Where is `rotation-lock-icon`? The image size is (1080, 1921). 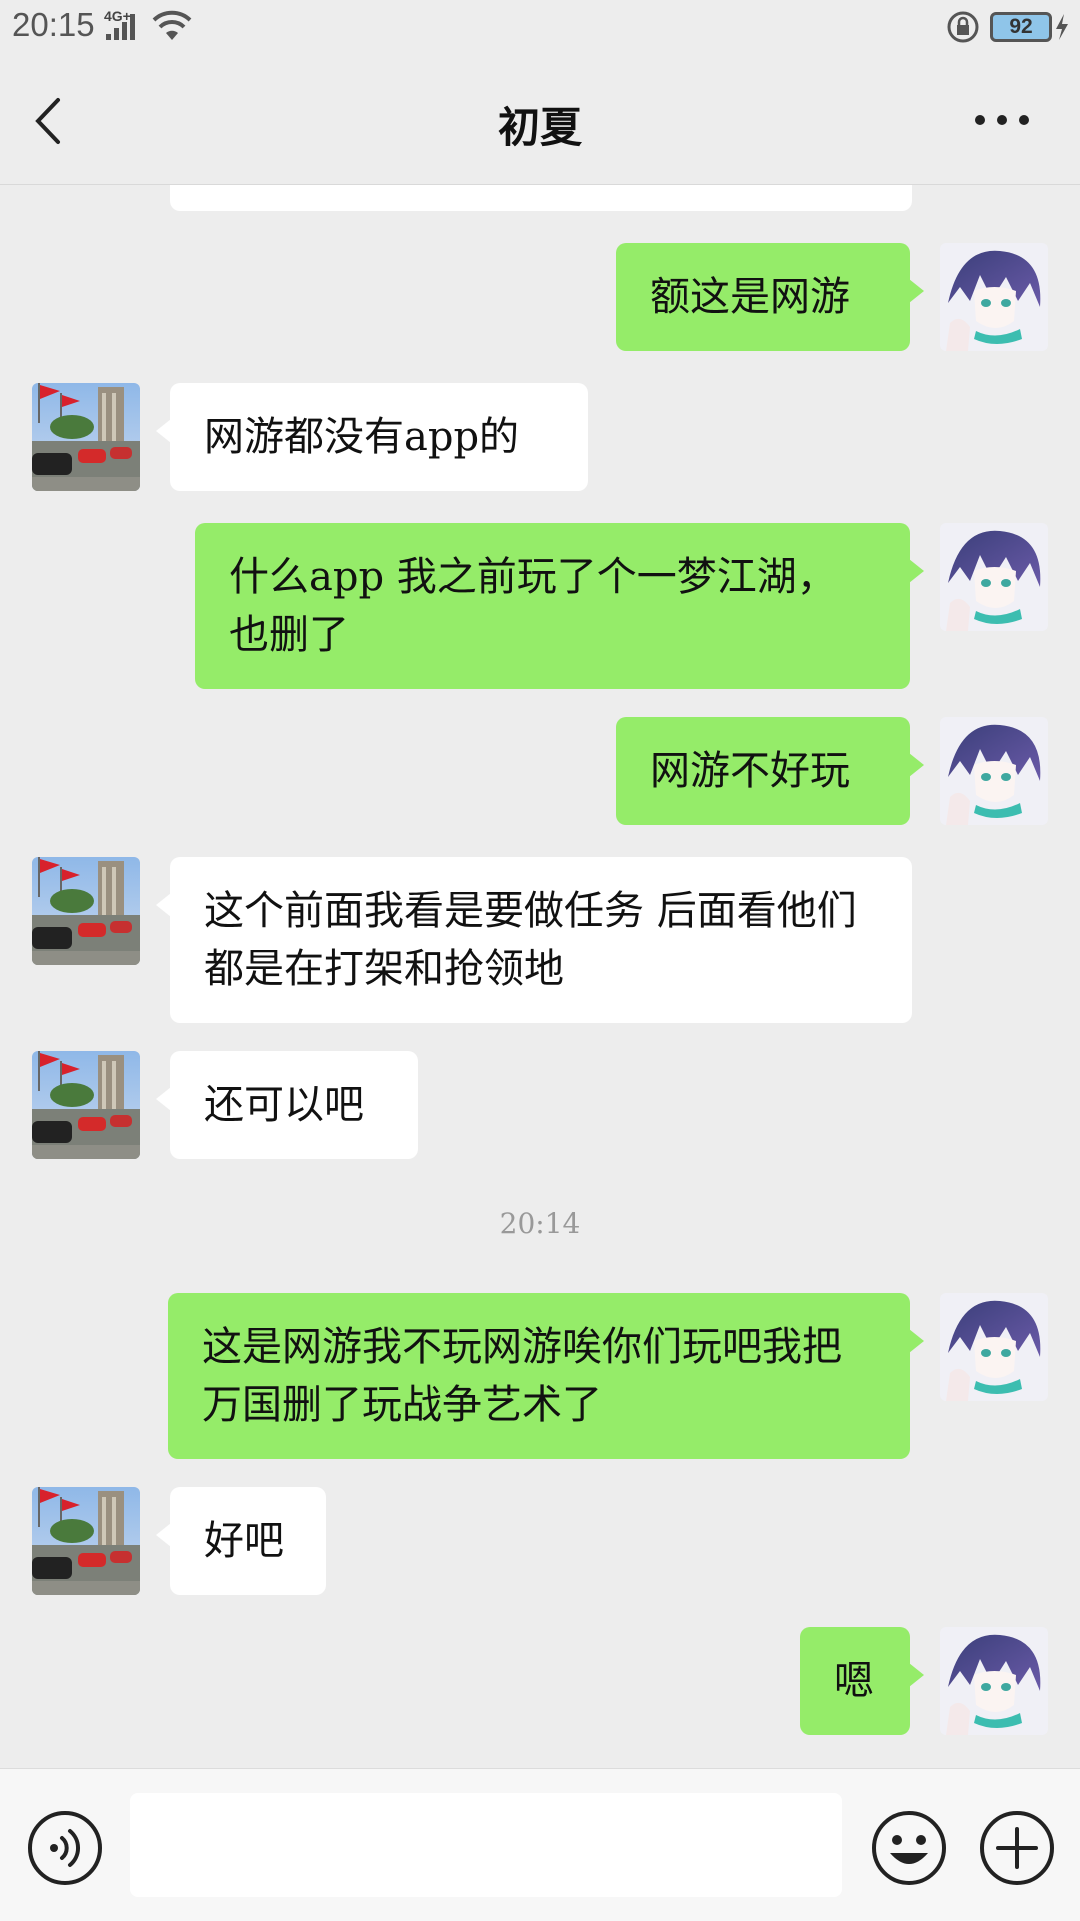
rotation-lock-icon is located at coordinates (963, 27).